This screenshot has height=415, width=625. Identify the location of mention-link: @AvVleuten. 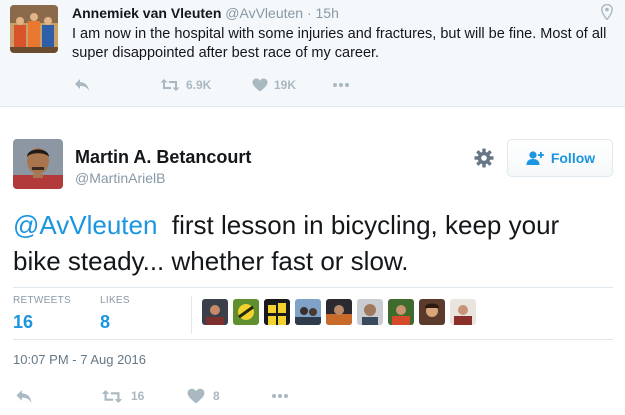
(85, 225).